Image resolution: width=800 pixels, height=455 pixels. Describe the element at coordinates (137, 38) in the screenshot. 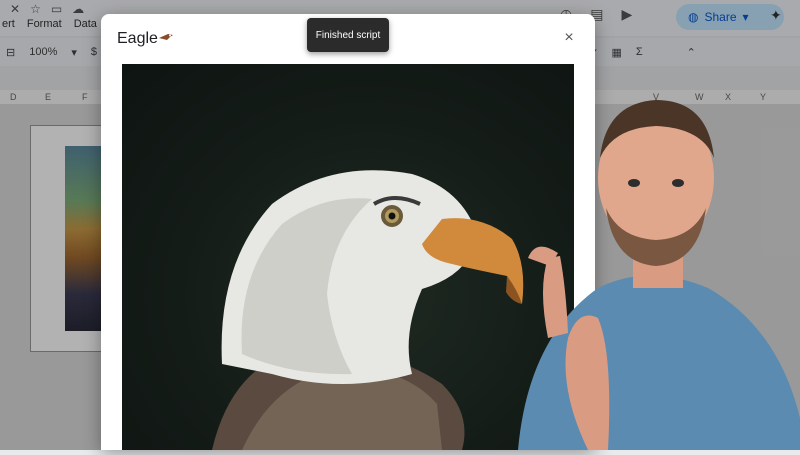

I see `dialog-title: Eagle` at that location.